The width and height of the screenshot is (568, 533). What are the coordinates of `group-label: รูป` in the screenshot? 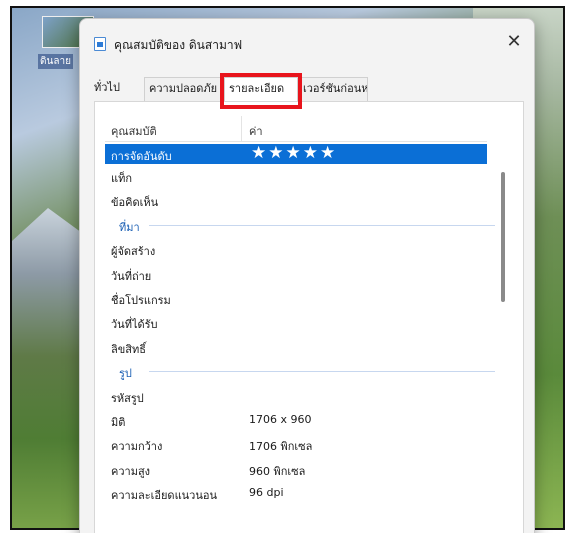 It's located at (125, 374).